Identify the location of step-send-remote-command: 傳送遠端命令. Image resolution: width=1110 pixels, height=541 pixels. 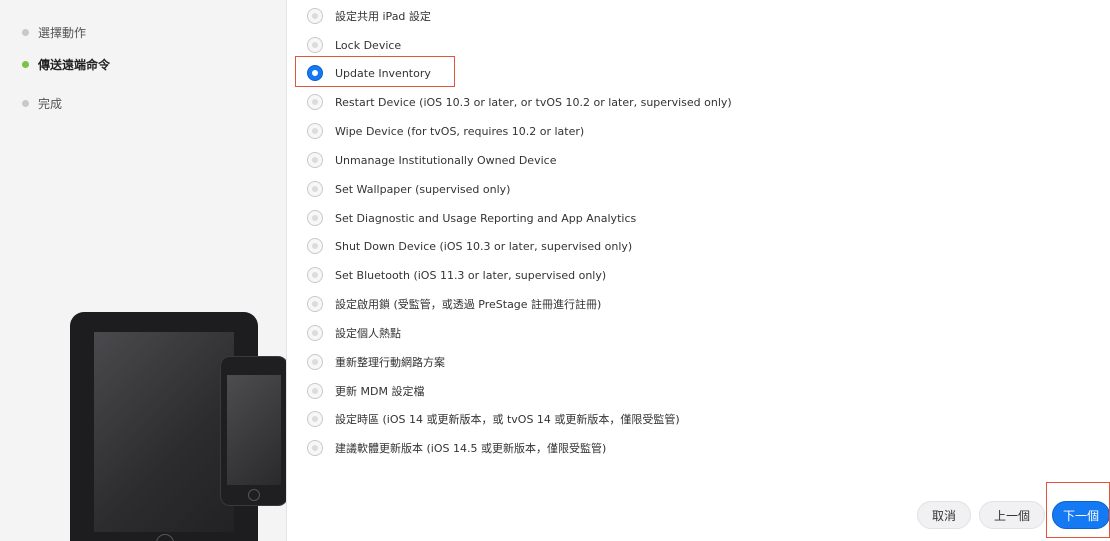
(66, 64).